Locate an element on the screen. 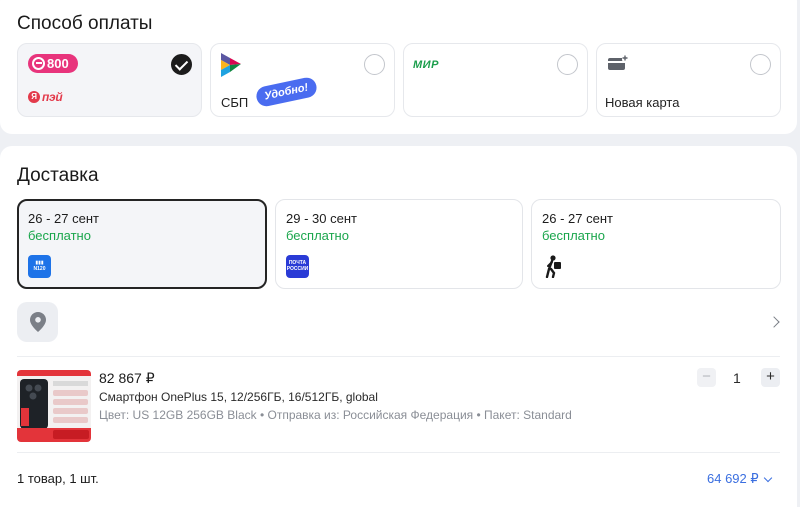 This screenshot has width=800, height=507. total-price: 64 692 ₽ is located at coordinates (733, 478).